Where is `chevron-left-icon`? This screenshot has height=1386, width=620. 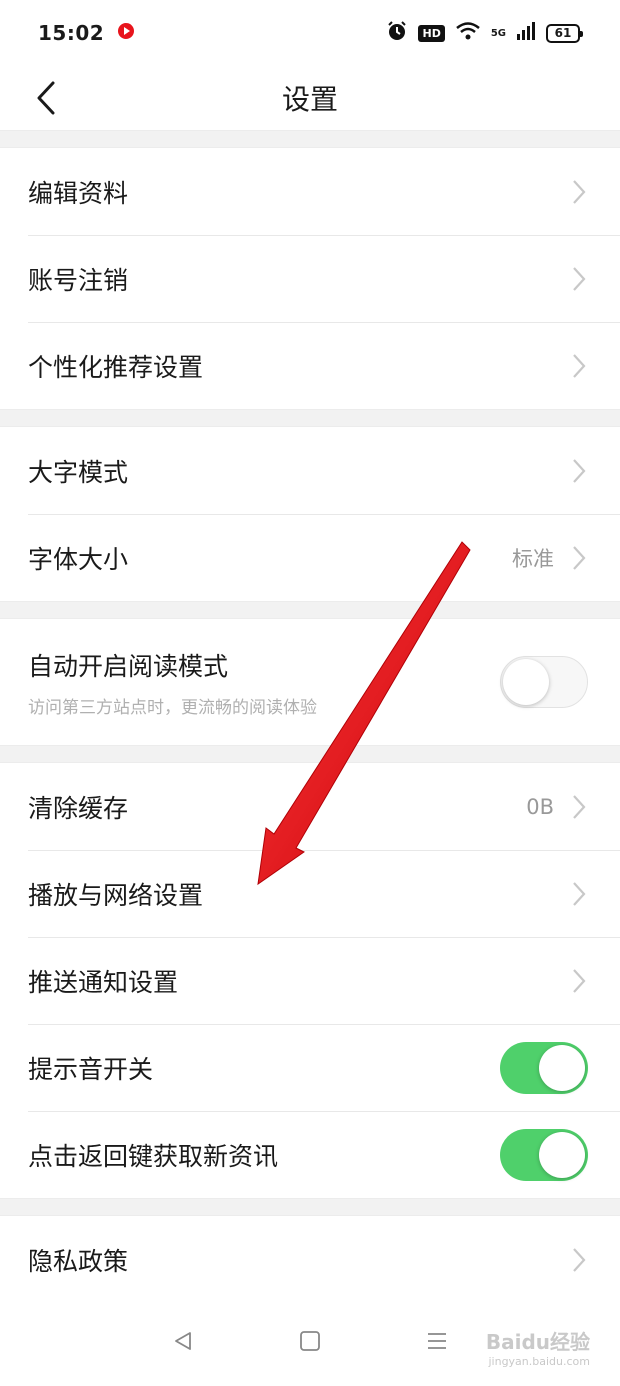
chevron-left-icon is located at coordinates (46, 98).